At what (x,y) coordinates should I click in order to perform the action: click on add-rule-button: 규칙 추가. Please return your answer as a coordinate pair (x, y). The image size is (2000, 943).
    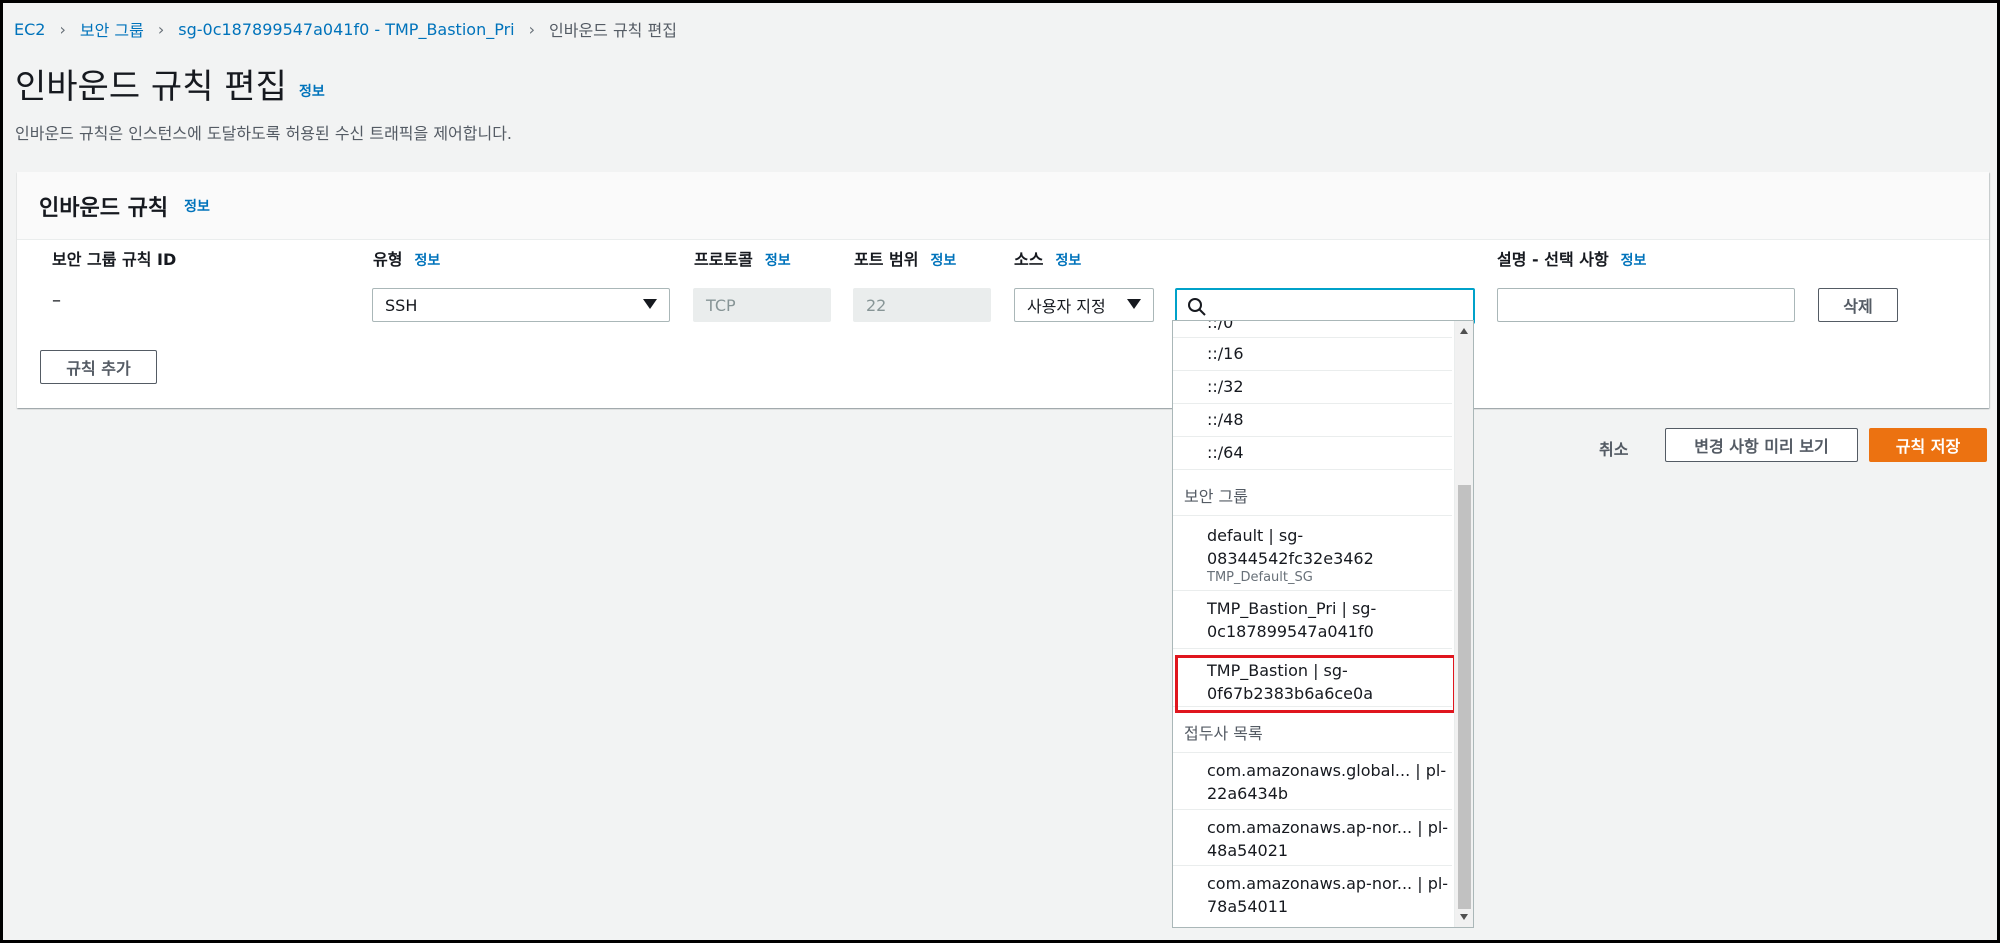
    Looking at the image, I should click on (98, 367).